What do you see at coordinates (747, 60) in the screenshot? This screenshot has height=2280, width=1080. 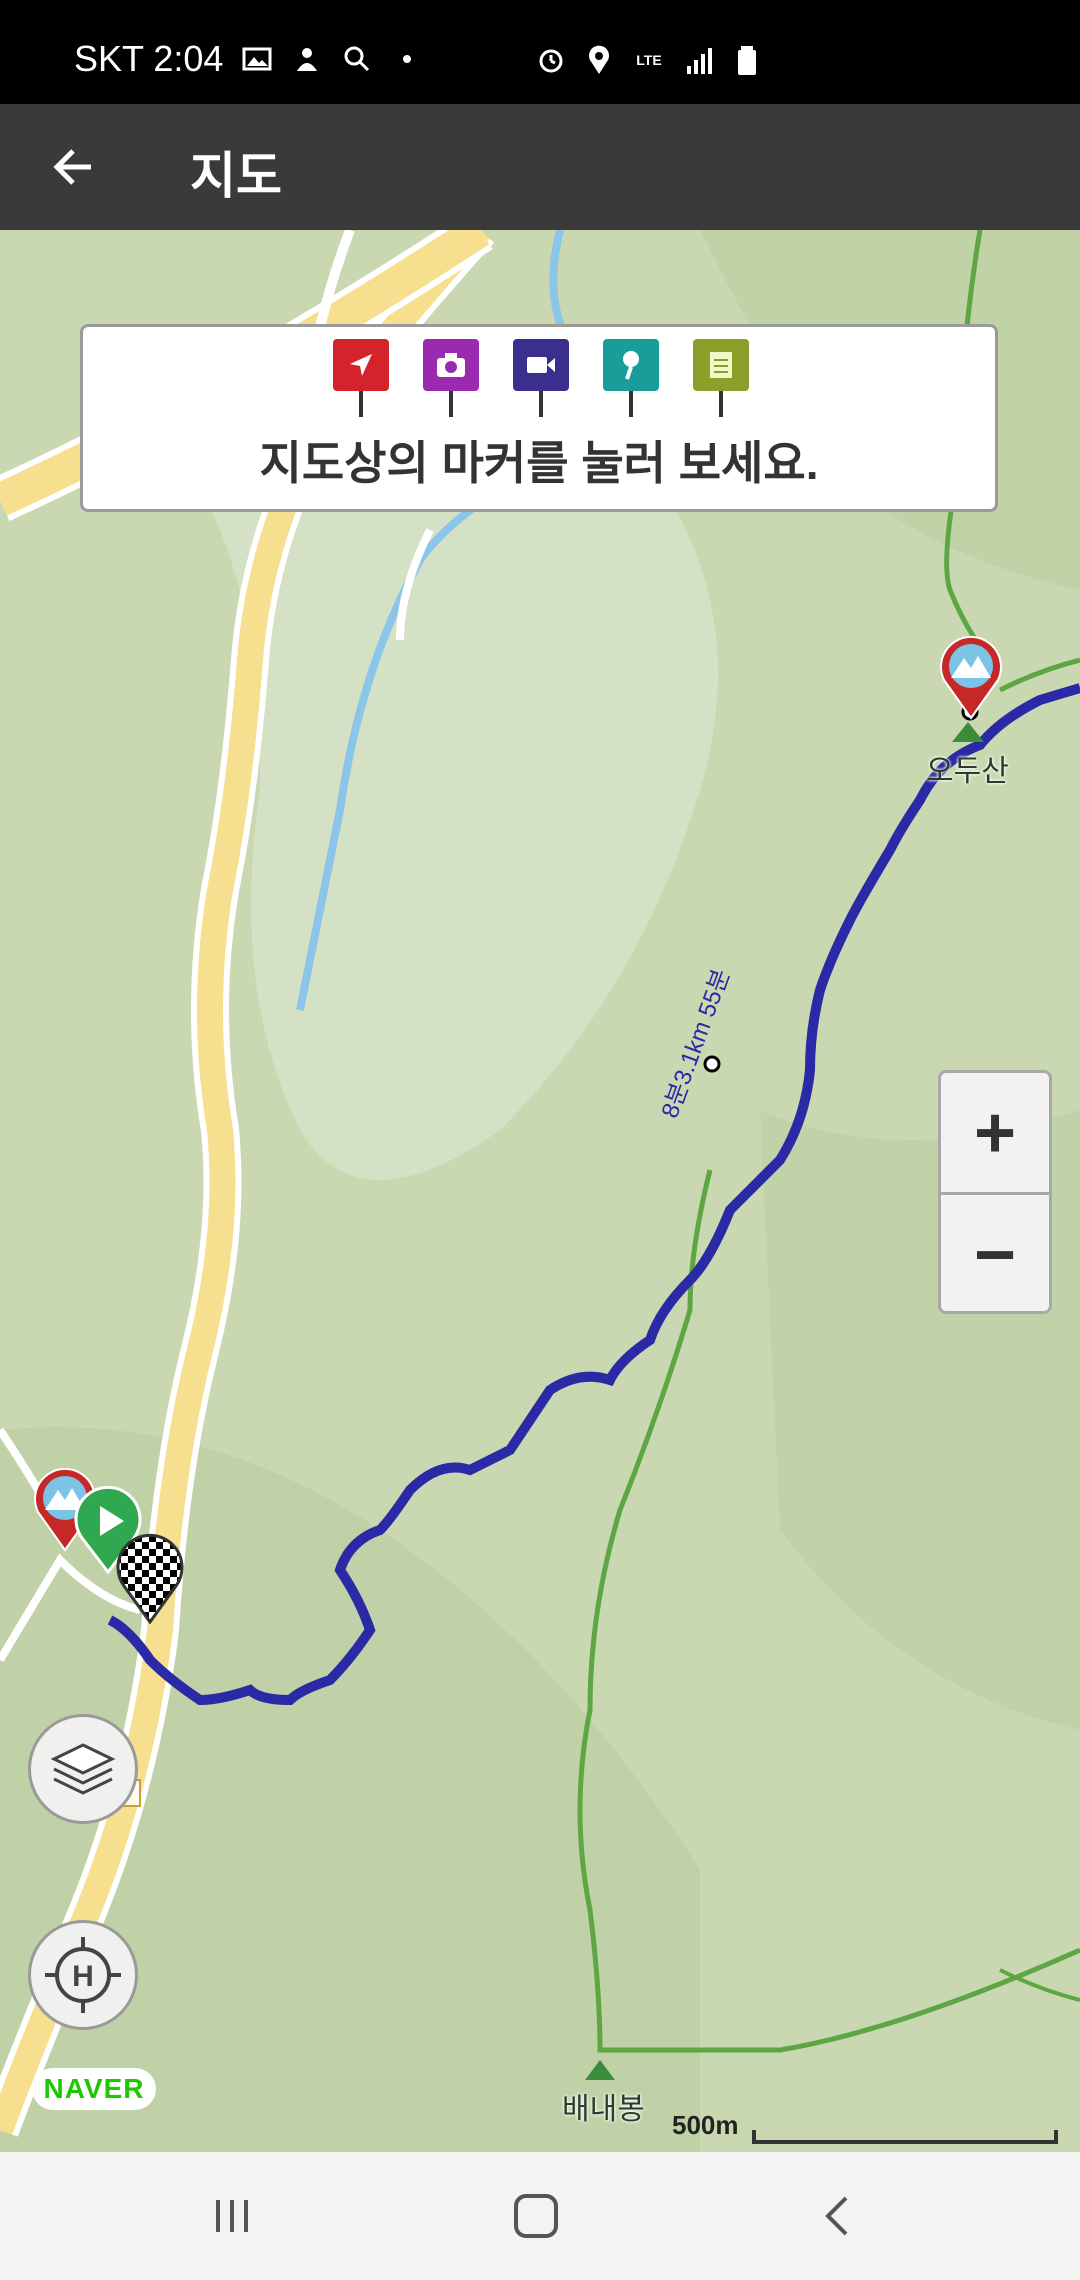 I see `battery-icon` at bounding box center [747, 60].